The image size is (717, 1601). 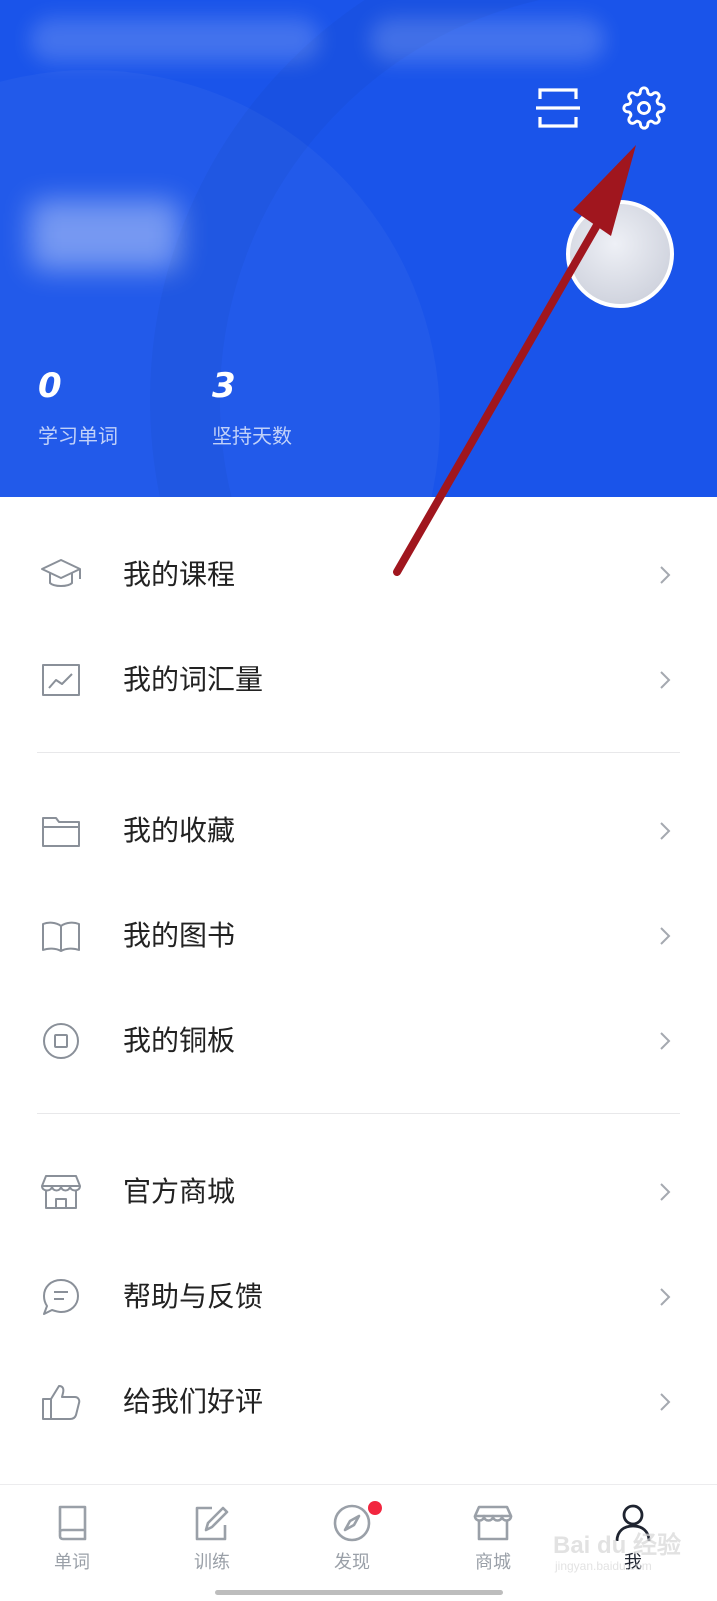 What do you see at coordinates (359, 1592) in the screenshot?
I see `home-indicator` at bounding box center [359, 1592].